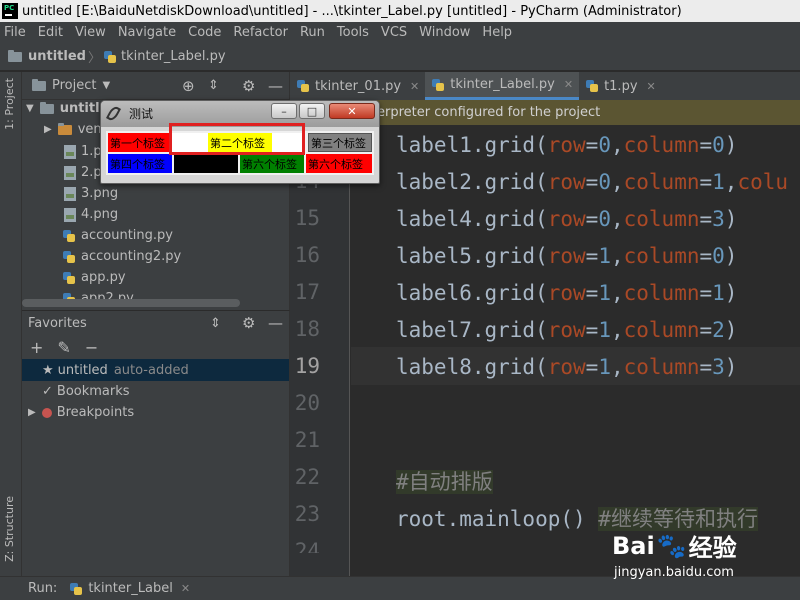 The height and width of the screenshot is (600, 800). I want to click on collapse-icon: ⇕, so click(213, 85).